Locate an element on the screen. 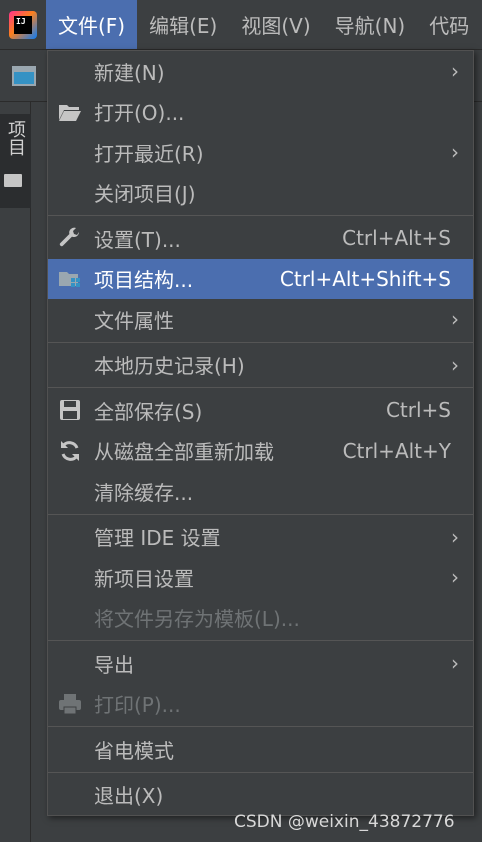  menu-item-label: 文件属性 is located at coordinates (134, 320).